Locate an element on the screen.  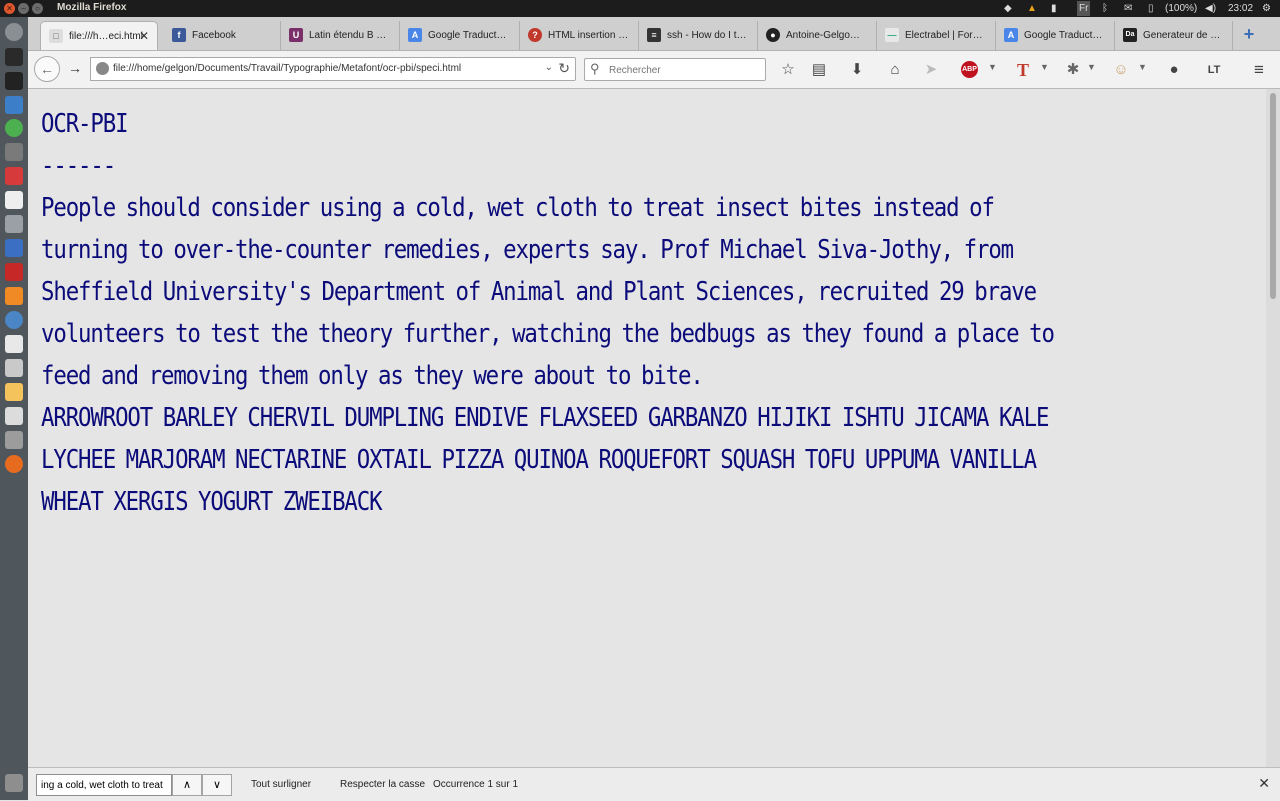
unity-launcher is located at coordinates (14, 408).